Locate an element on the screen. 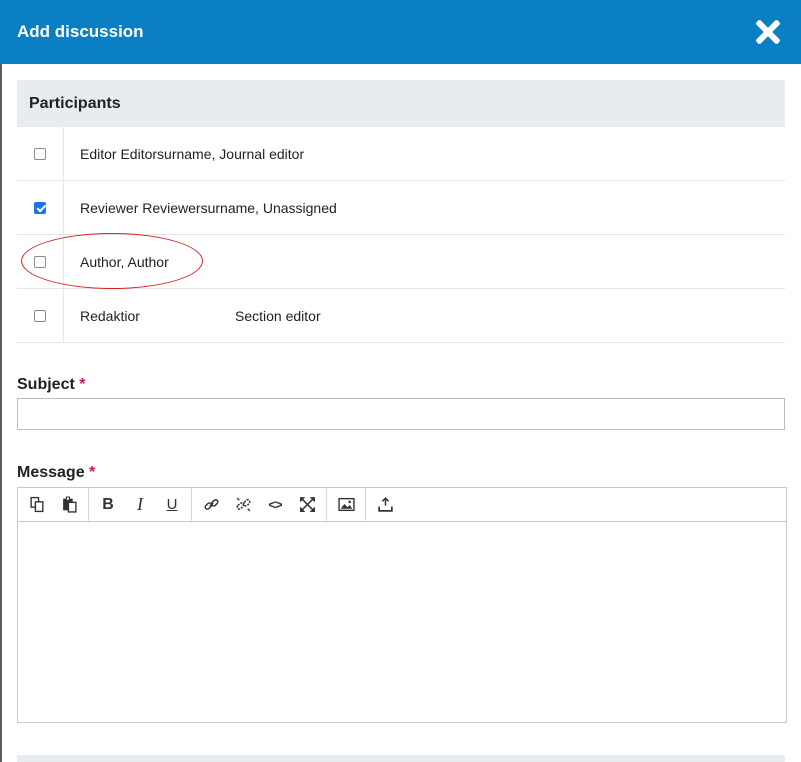 The width and height of the screenshot is (801, 762). italic-icon: I is located at coordinates (140, 505).